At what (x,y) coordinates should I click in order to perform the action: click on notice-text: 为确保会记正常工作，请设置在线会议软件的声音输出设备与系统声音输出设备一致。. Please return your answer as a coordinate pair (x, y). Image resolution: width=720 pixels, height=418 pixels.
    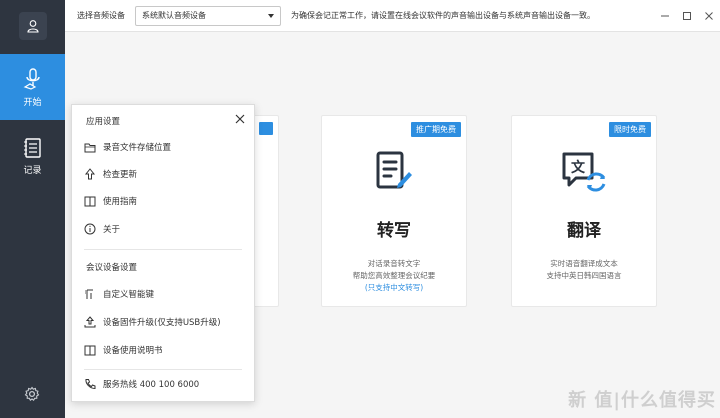
    Looking at the image, I should click on (443, 15).